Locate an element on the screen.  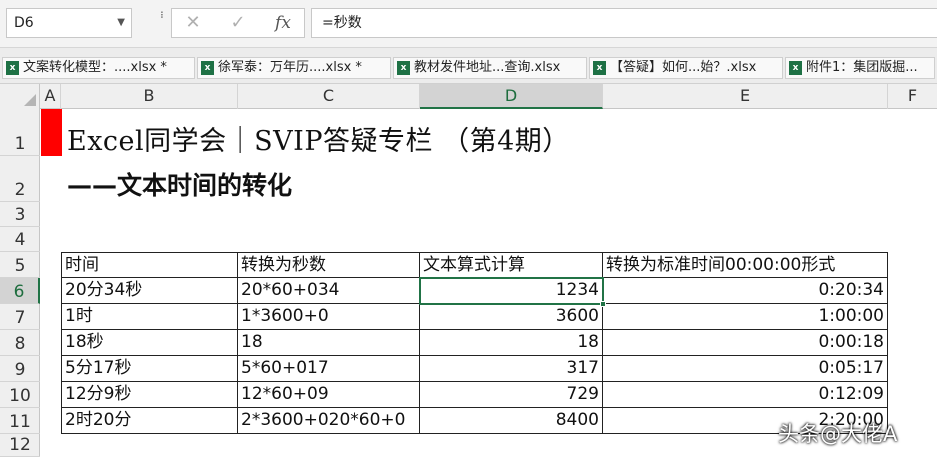
enter-icon: ✓ is located at coordinates (238, 23).